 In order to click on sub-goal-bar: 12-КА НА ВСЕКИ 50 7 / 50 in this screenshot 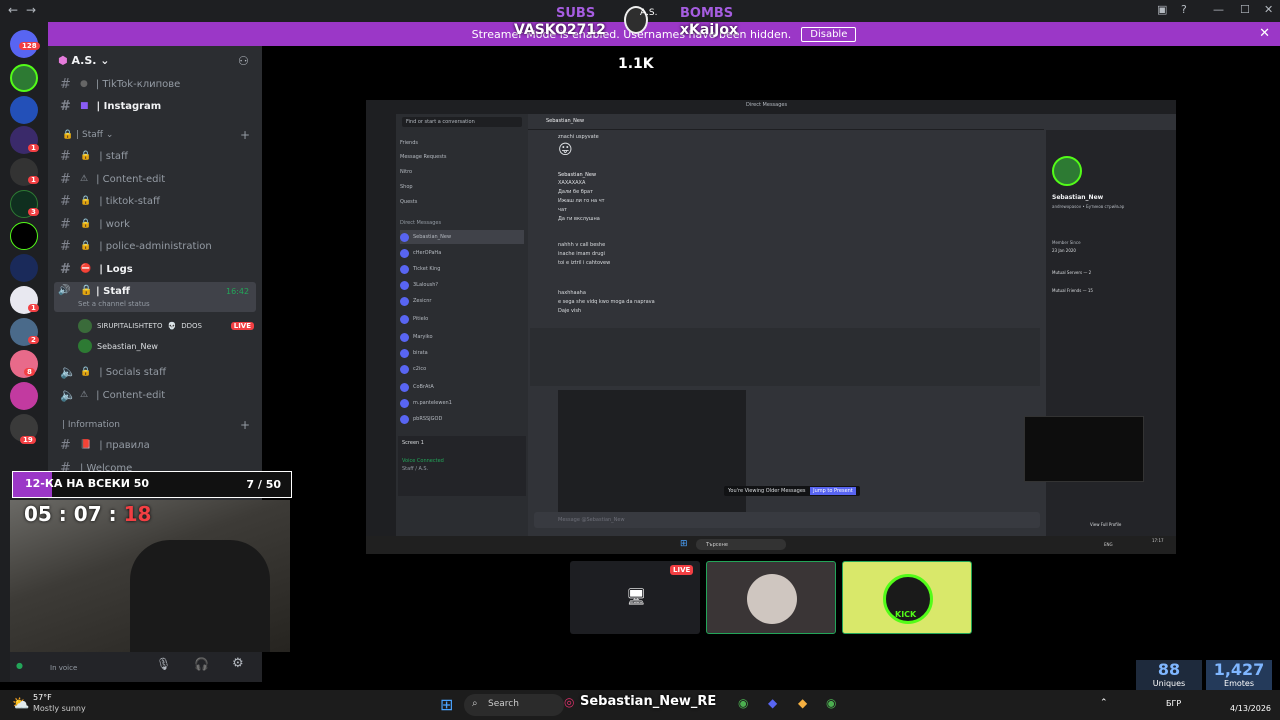, I will do `click(152, 484)`.